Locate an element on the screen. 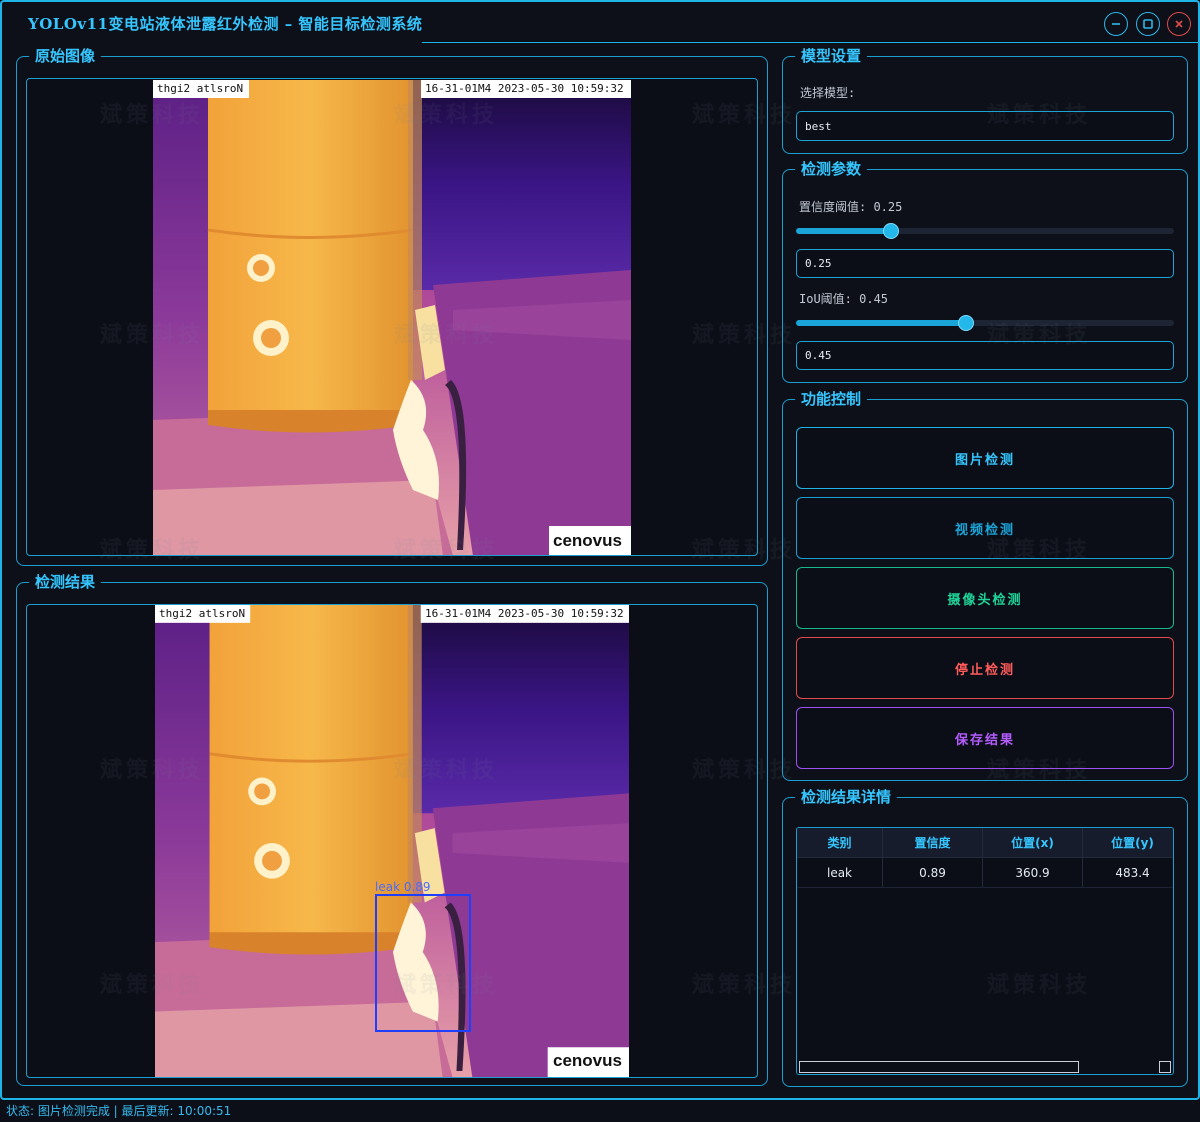 The height and width of the screenshot is (1122, 1200). iou-slider is located at coordinates (985, 323).